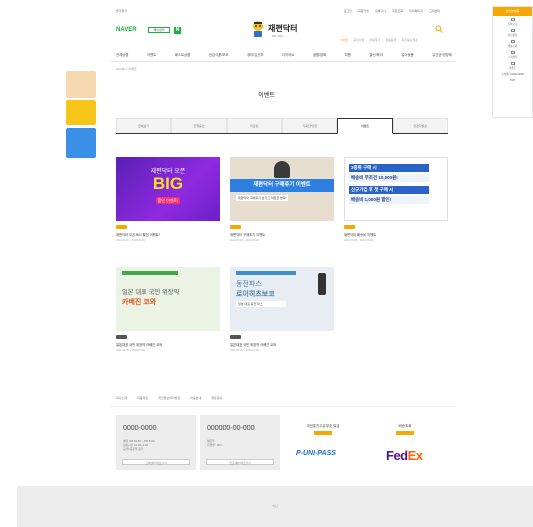 The height and width of the screenshot is (527, 533). What do you see at coordinates (389, 200) in the screenshot?
I see `thumb-line: 배송비 1,000원 할인!` at bounding box center [389, 200].